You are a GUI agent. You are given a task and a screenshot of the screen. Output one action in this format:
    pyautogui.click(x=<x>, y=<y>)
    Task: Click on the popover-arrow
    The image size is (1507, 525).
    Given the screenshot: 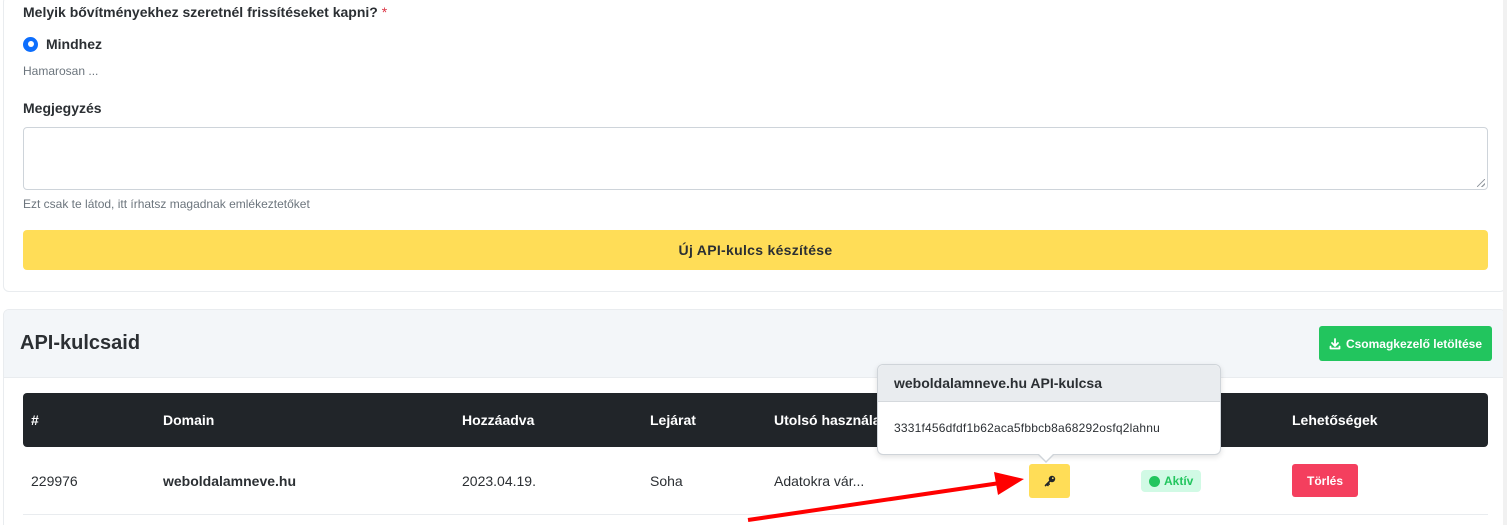 What is the action you would take?
    pyautogui.click(x=1046, y=458)
    